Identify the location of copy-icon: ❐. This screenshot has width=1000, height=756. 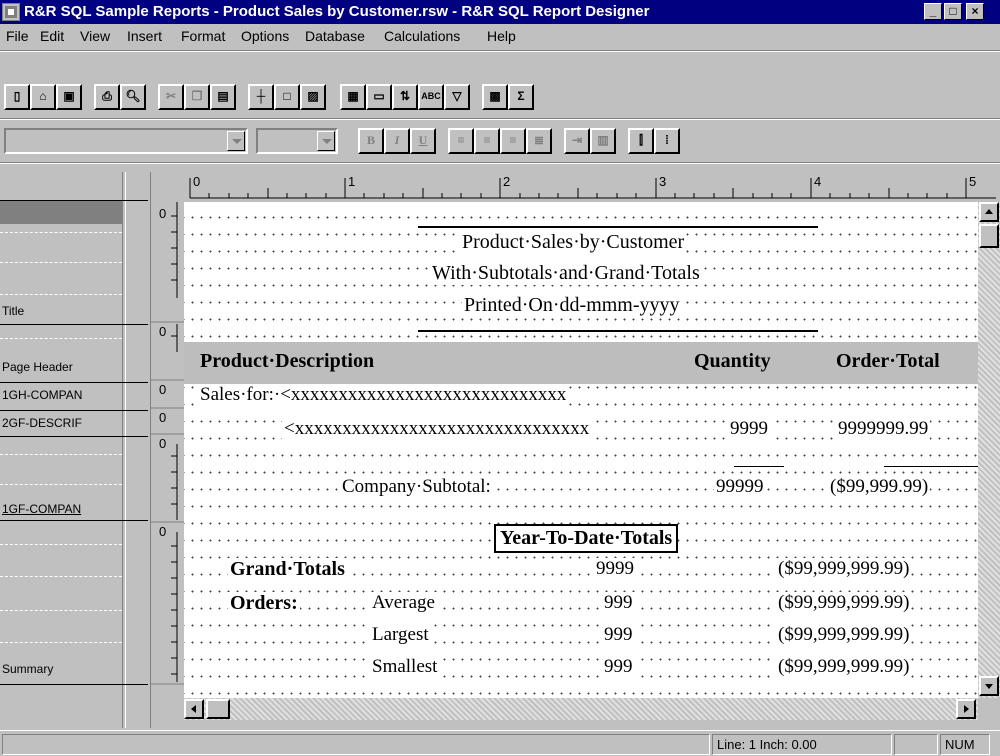
(197, 97).